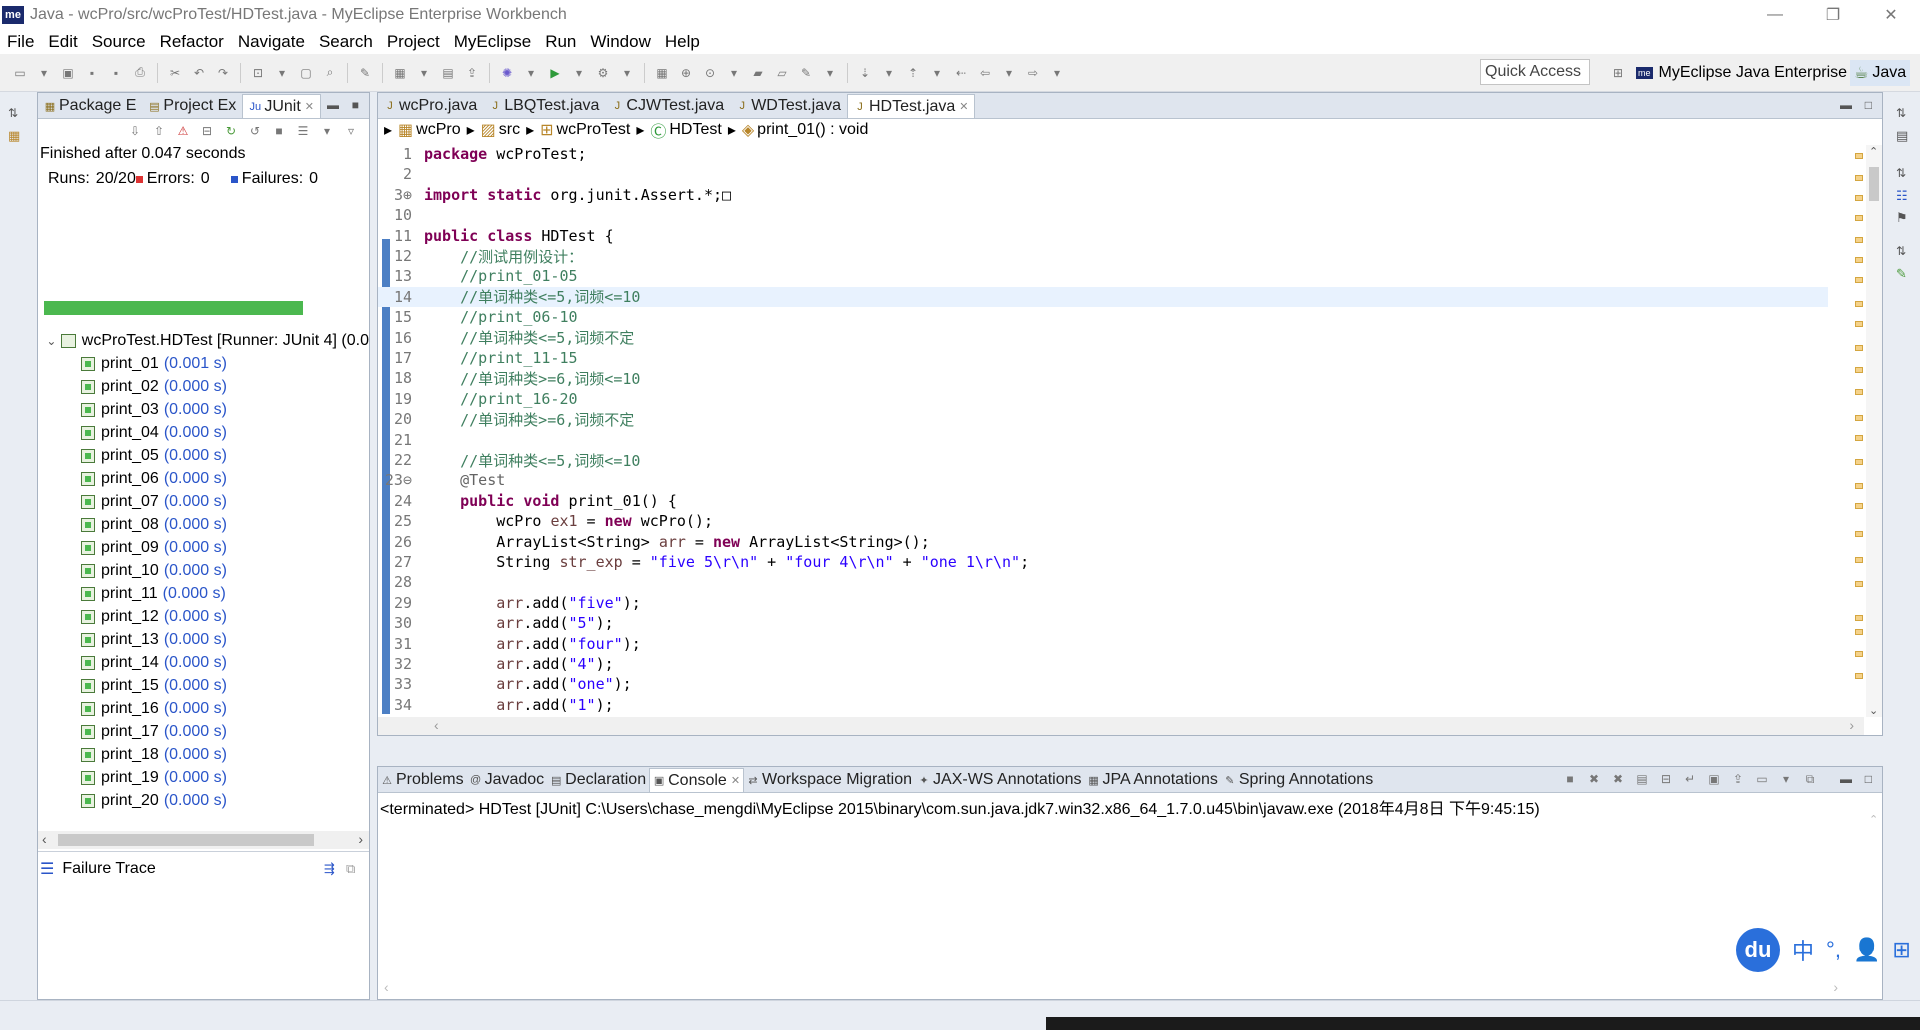 The image size is (1920, 1030). What do you see at coordinates (1891, 15) in the screenshot?
I see `close-button: ✕` at bounding box center [1891, 15].